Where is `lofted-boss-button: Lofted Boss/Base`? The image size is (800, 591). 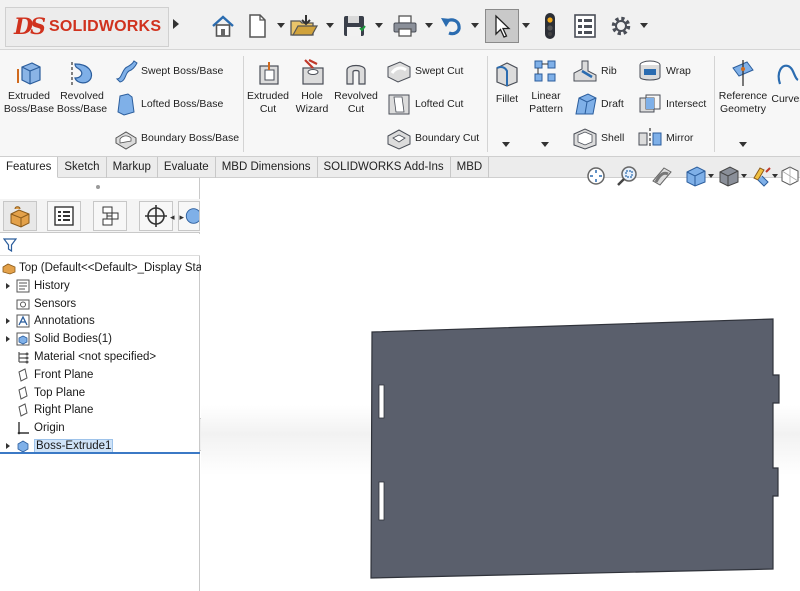
lofted-boss-button: Lofted Boss/Base is located at coordinates (168, 104).